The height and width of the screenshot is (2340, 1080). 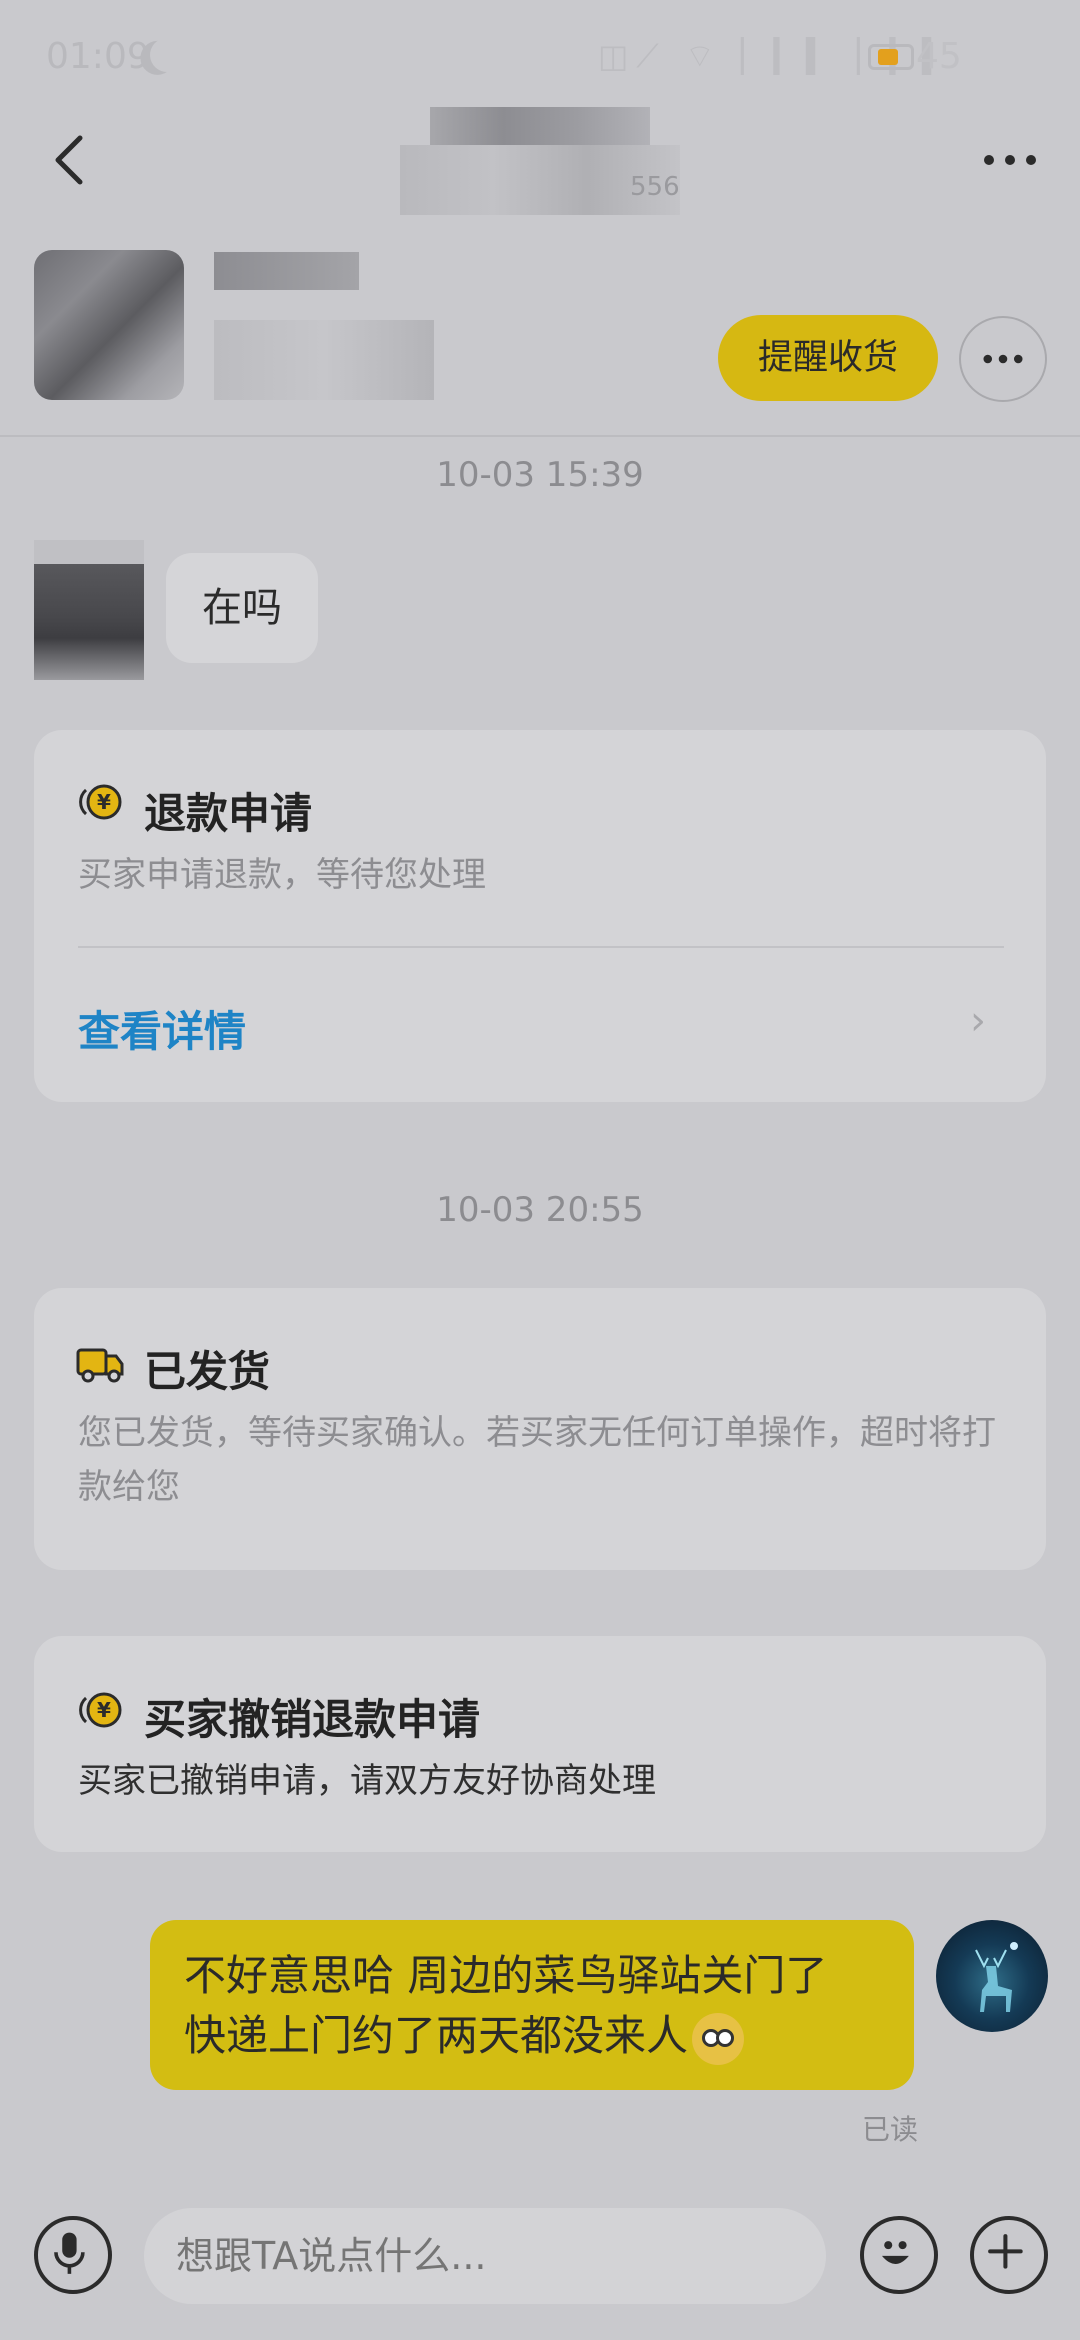 I want to click on more-attachments-button, so click(x=1009, y=2255).